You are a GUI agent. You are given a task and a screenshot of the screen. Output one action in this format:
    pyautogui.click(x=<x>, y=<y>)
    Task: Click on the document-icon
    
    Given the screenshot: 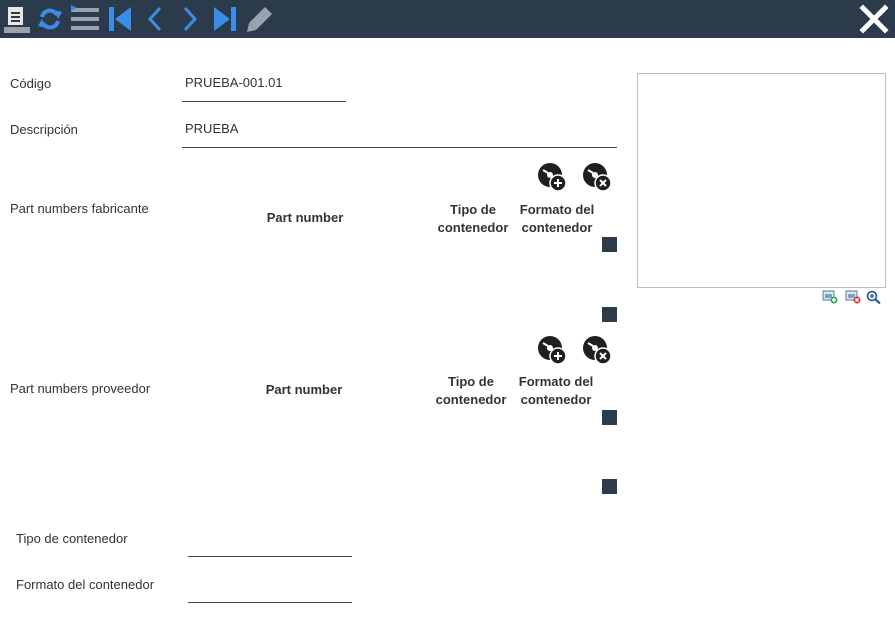 What is the action you would take?
    pyautogui.click(x=17, y=19)
    